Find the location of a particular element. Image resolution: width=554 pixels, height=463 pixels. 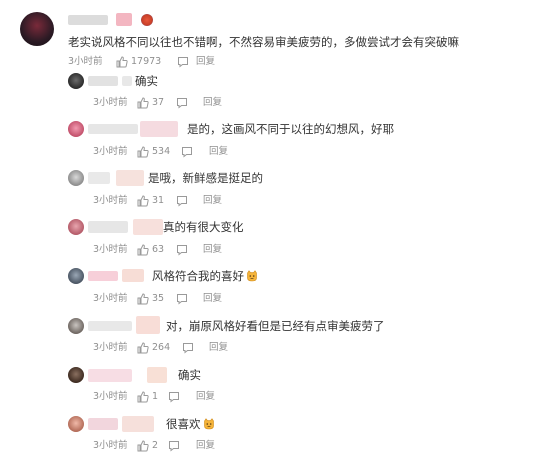

like-button: 37 is located at coordinates (150, 103).